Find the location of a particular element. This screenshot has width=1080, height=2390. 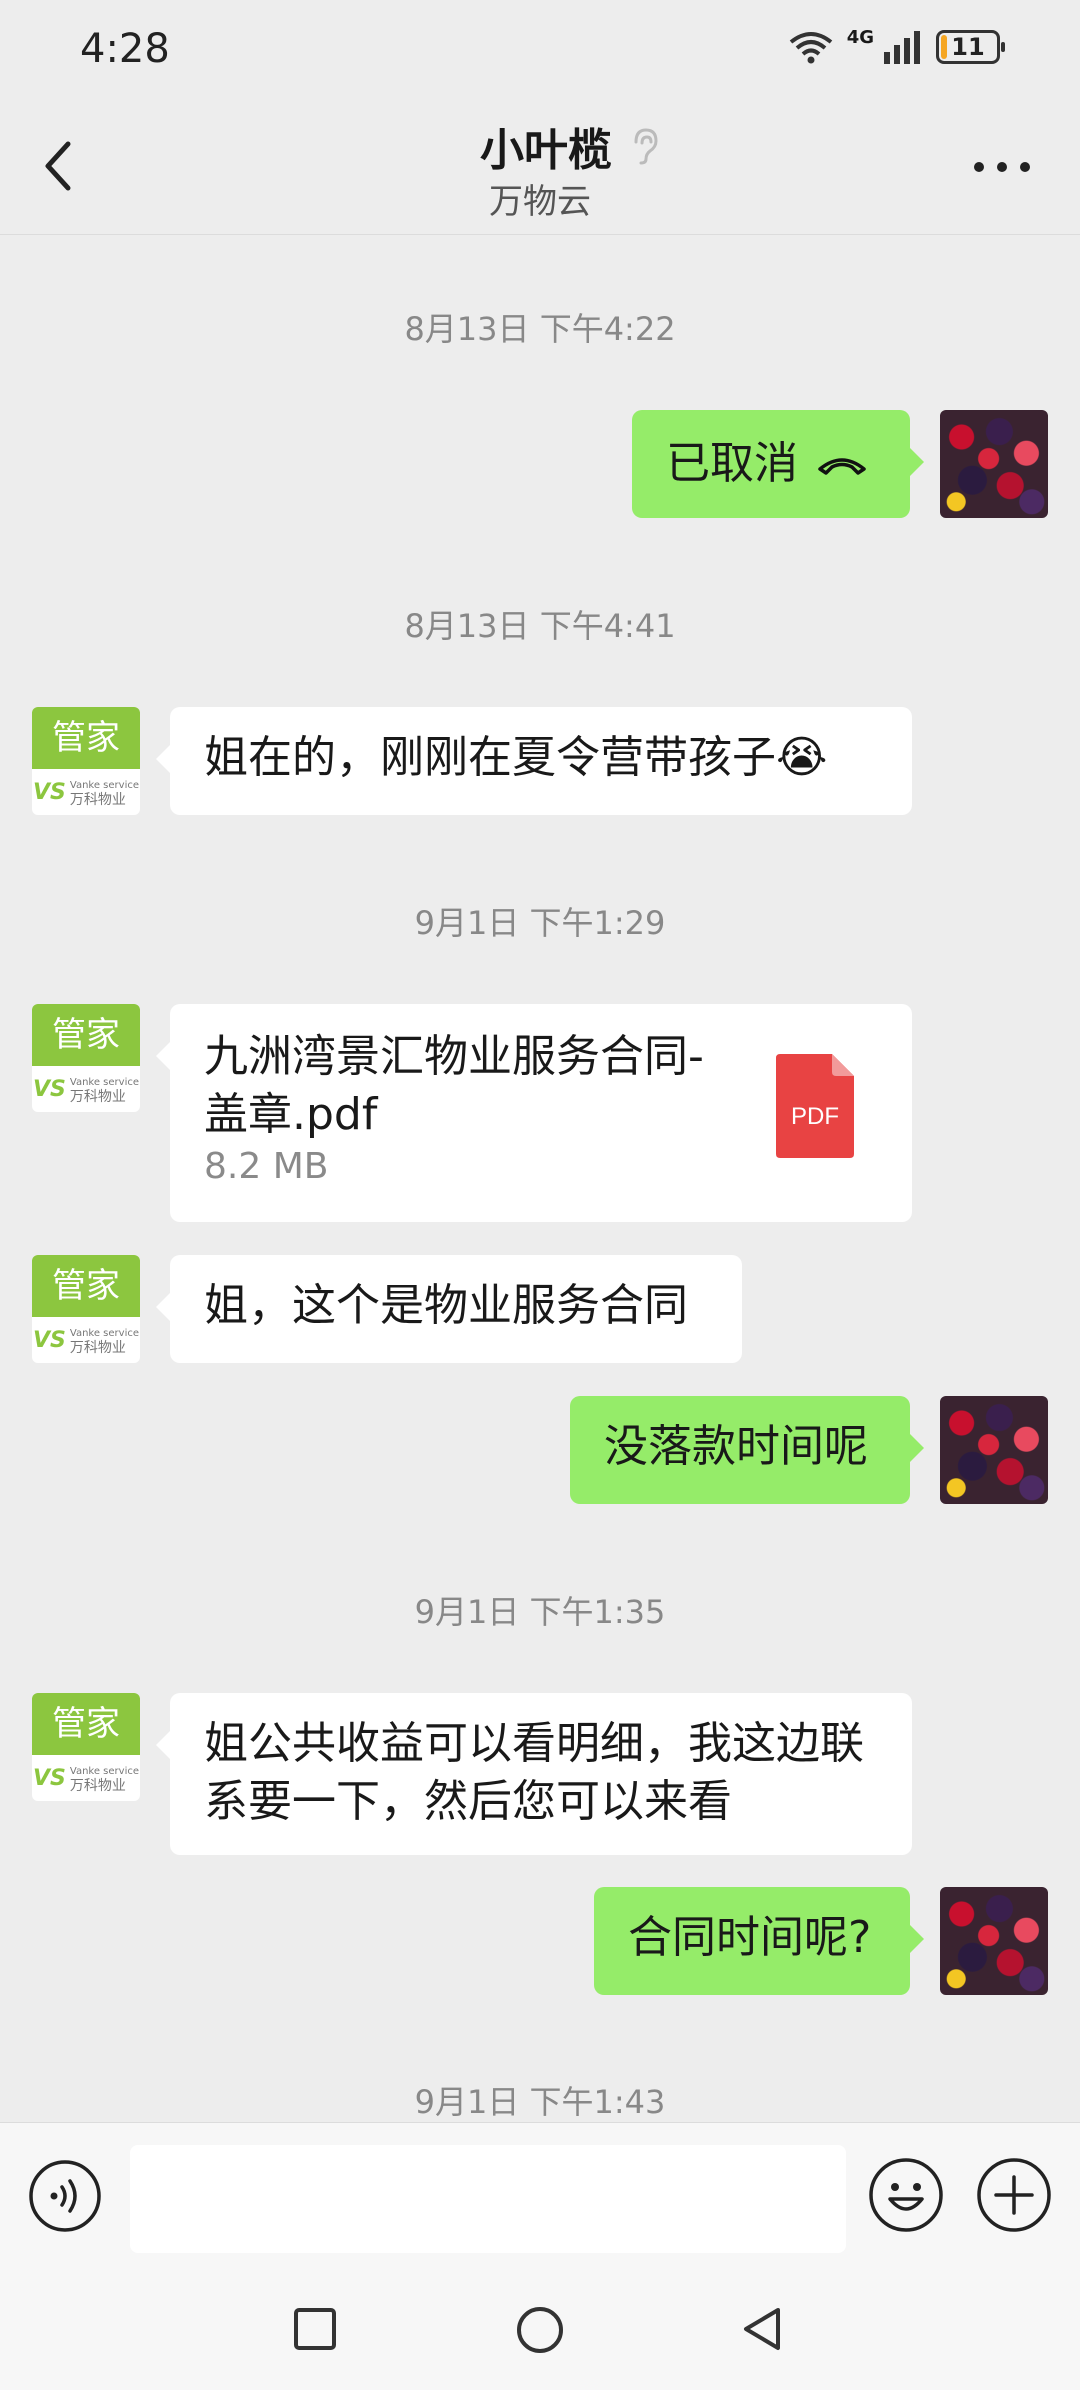

message-bubble-sent: 合同时间呢? is located at coordinates (759, 1941).